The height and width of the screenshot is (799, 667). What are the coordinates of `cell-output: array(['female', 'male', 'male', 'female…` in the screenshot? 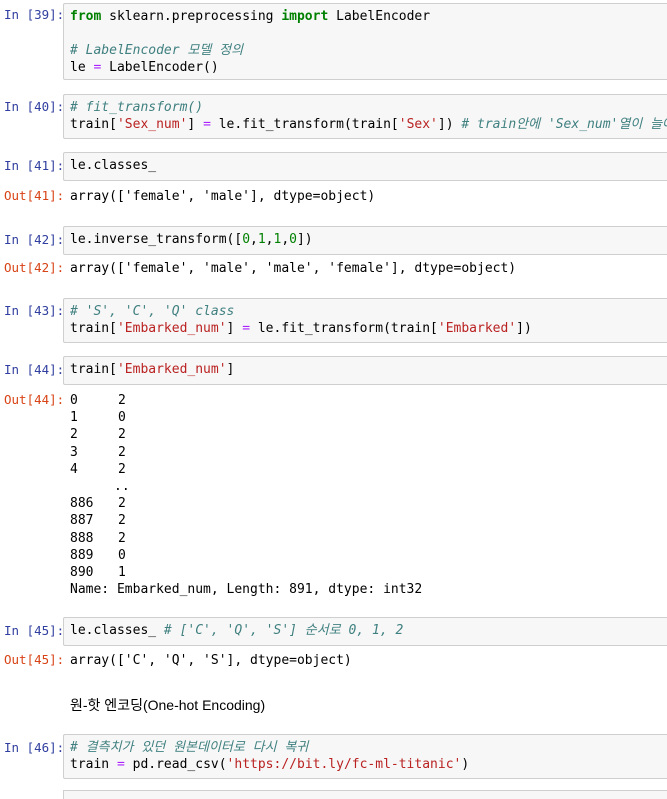 It's located at (368, 268).